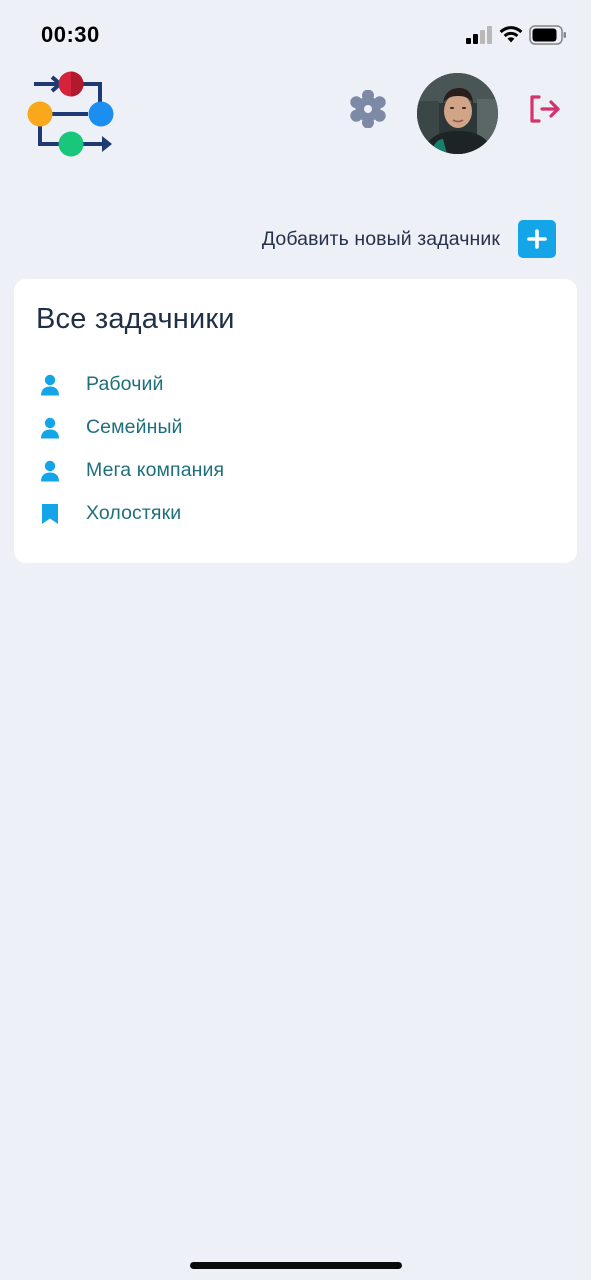  I want to click on battery-icon, so click(547, 35).